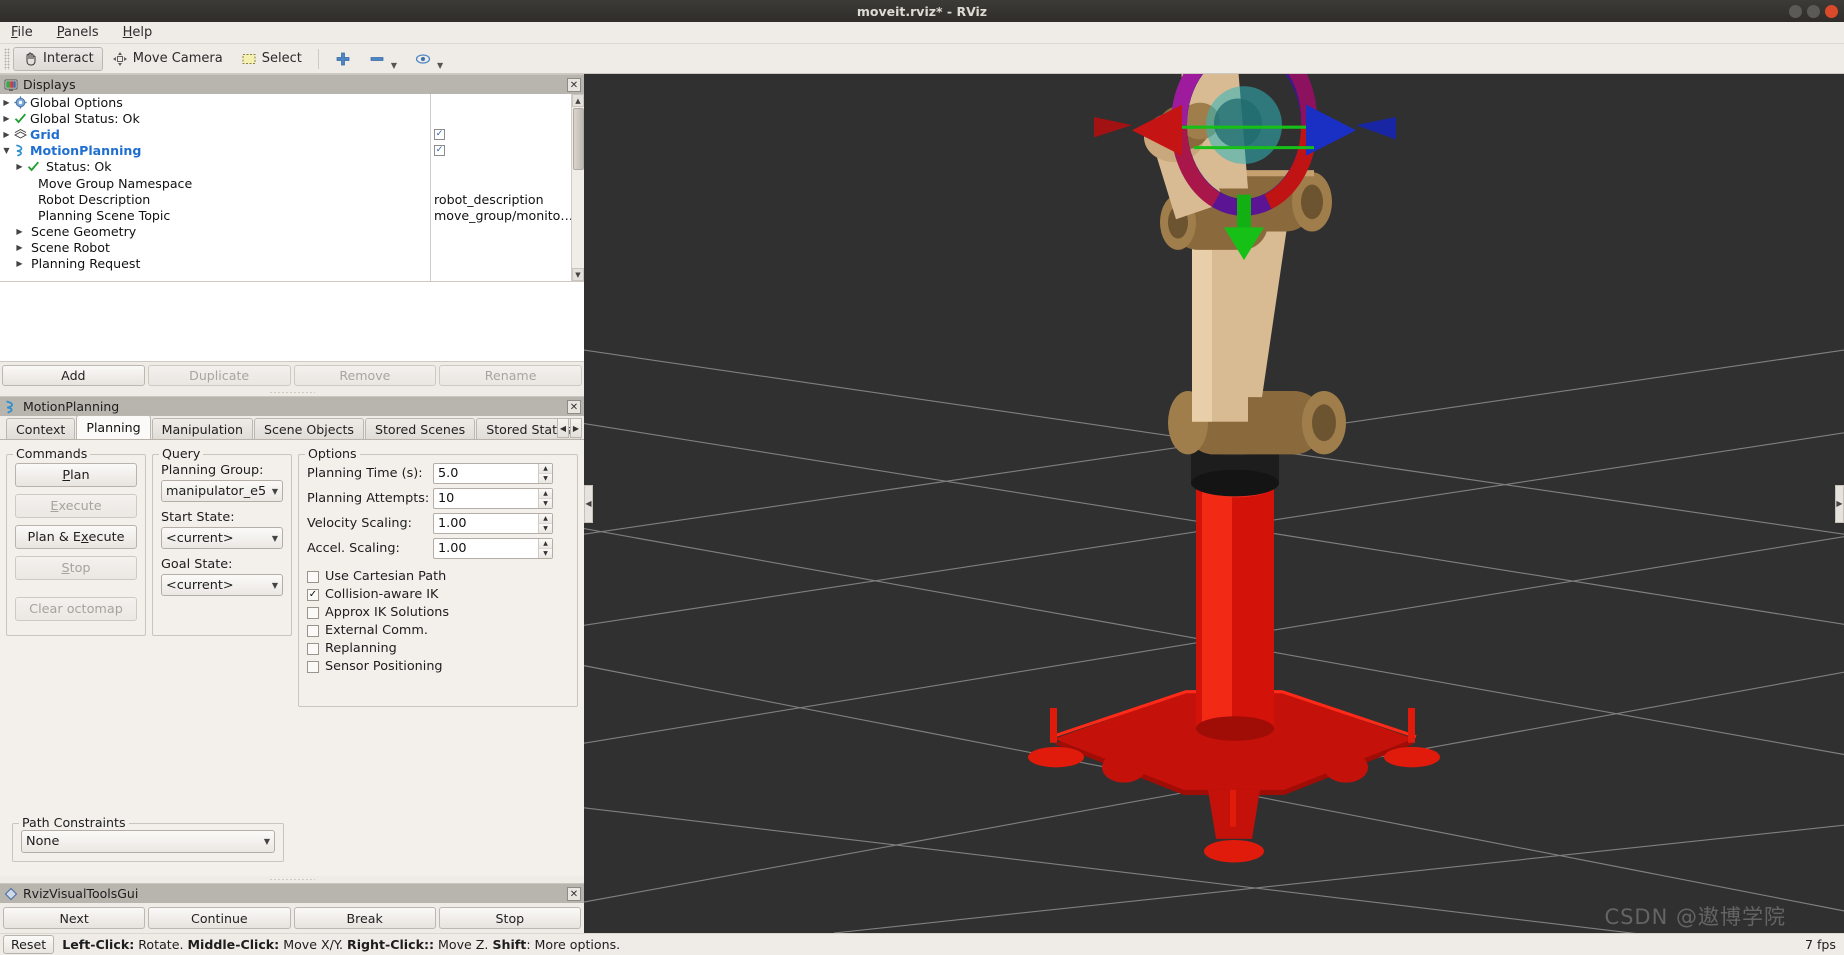 The image size is (1844, 955). Describe the element at coordinates (138, 32) in the screenshot. I see `menu-help: Help` at that location.